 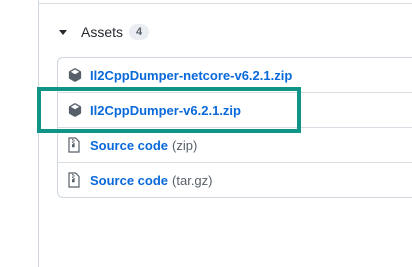 What do you see at coordinates (139, 32) in the screenshot?
I see `assets-count-badge: 4` at bounding box center [139, 32].